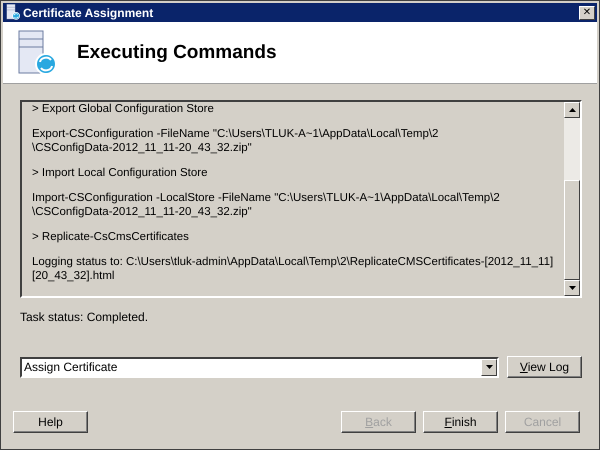  I want to click on log-entry: > Export Global Configuration Store, so click(123, 109).